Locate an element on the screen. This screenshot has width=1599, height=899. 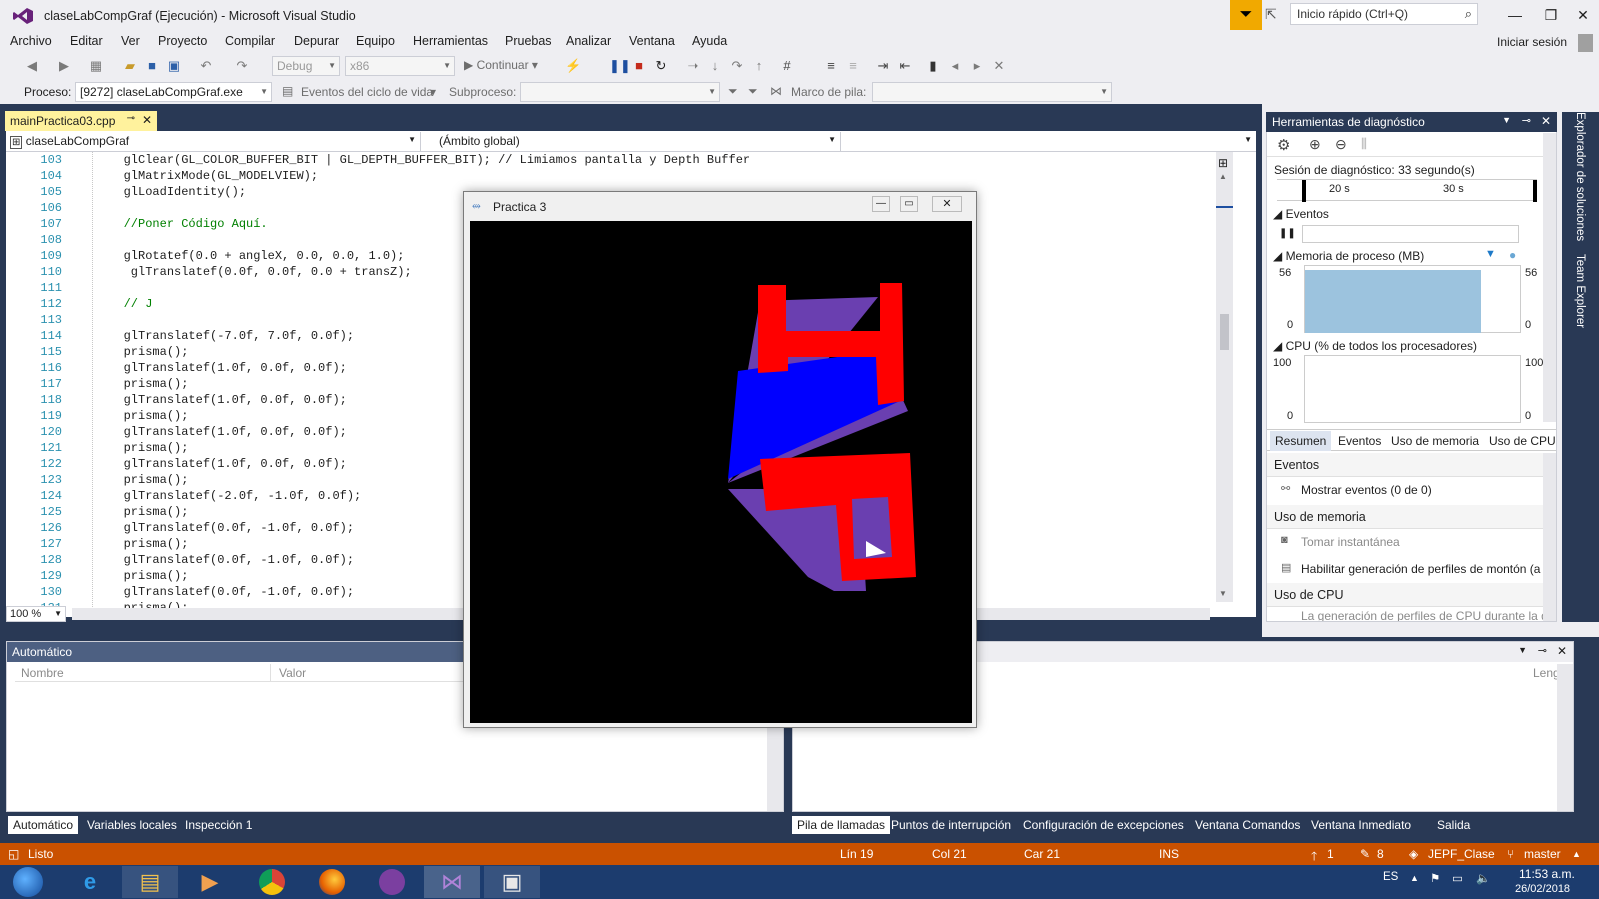
opengl-app-taskbar-icon: ▣ is located at coordinates (512, 882).